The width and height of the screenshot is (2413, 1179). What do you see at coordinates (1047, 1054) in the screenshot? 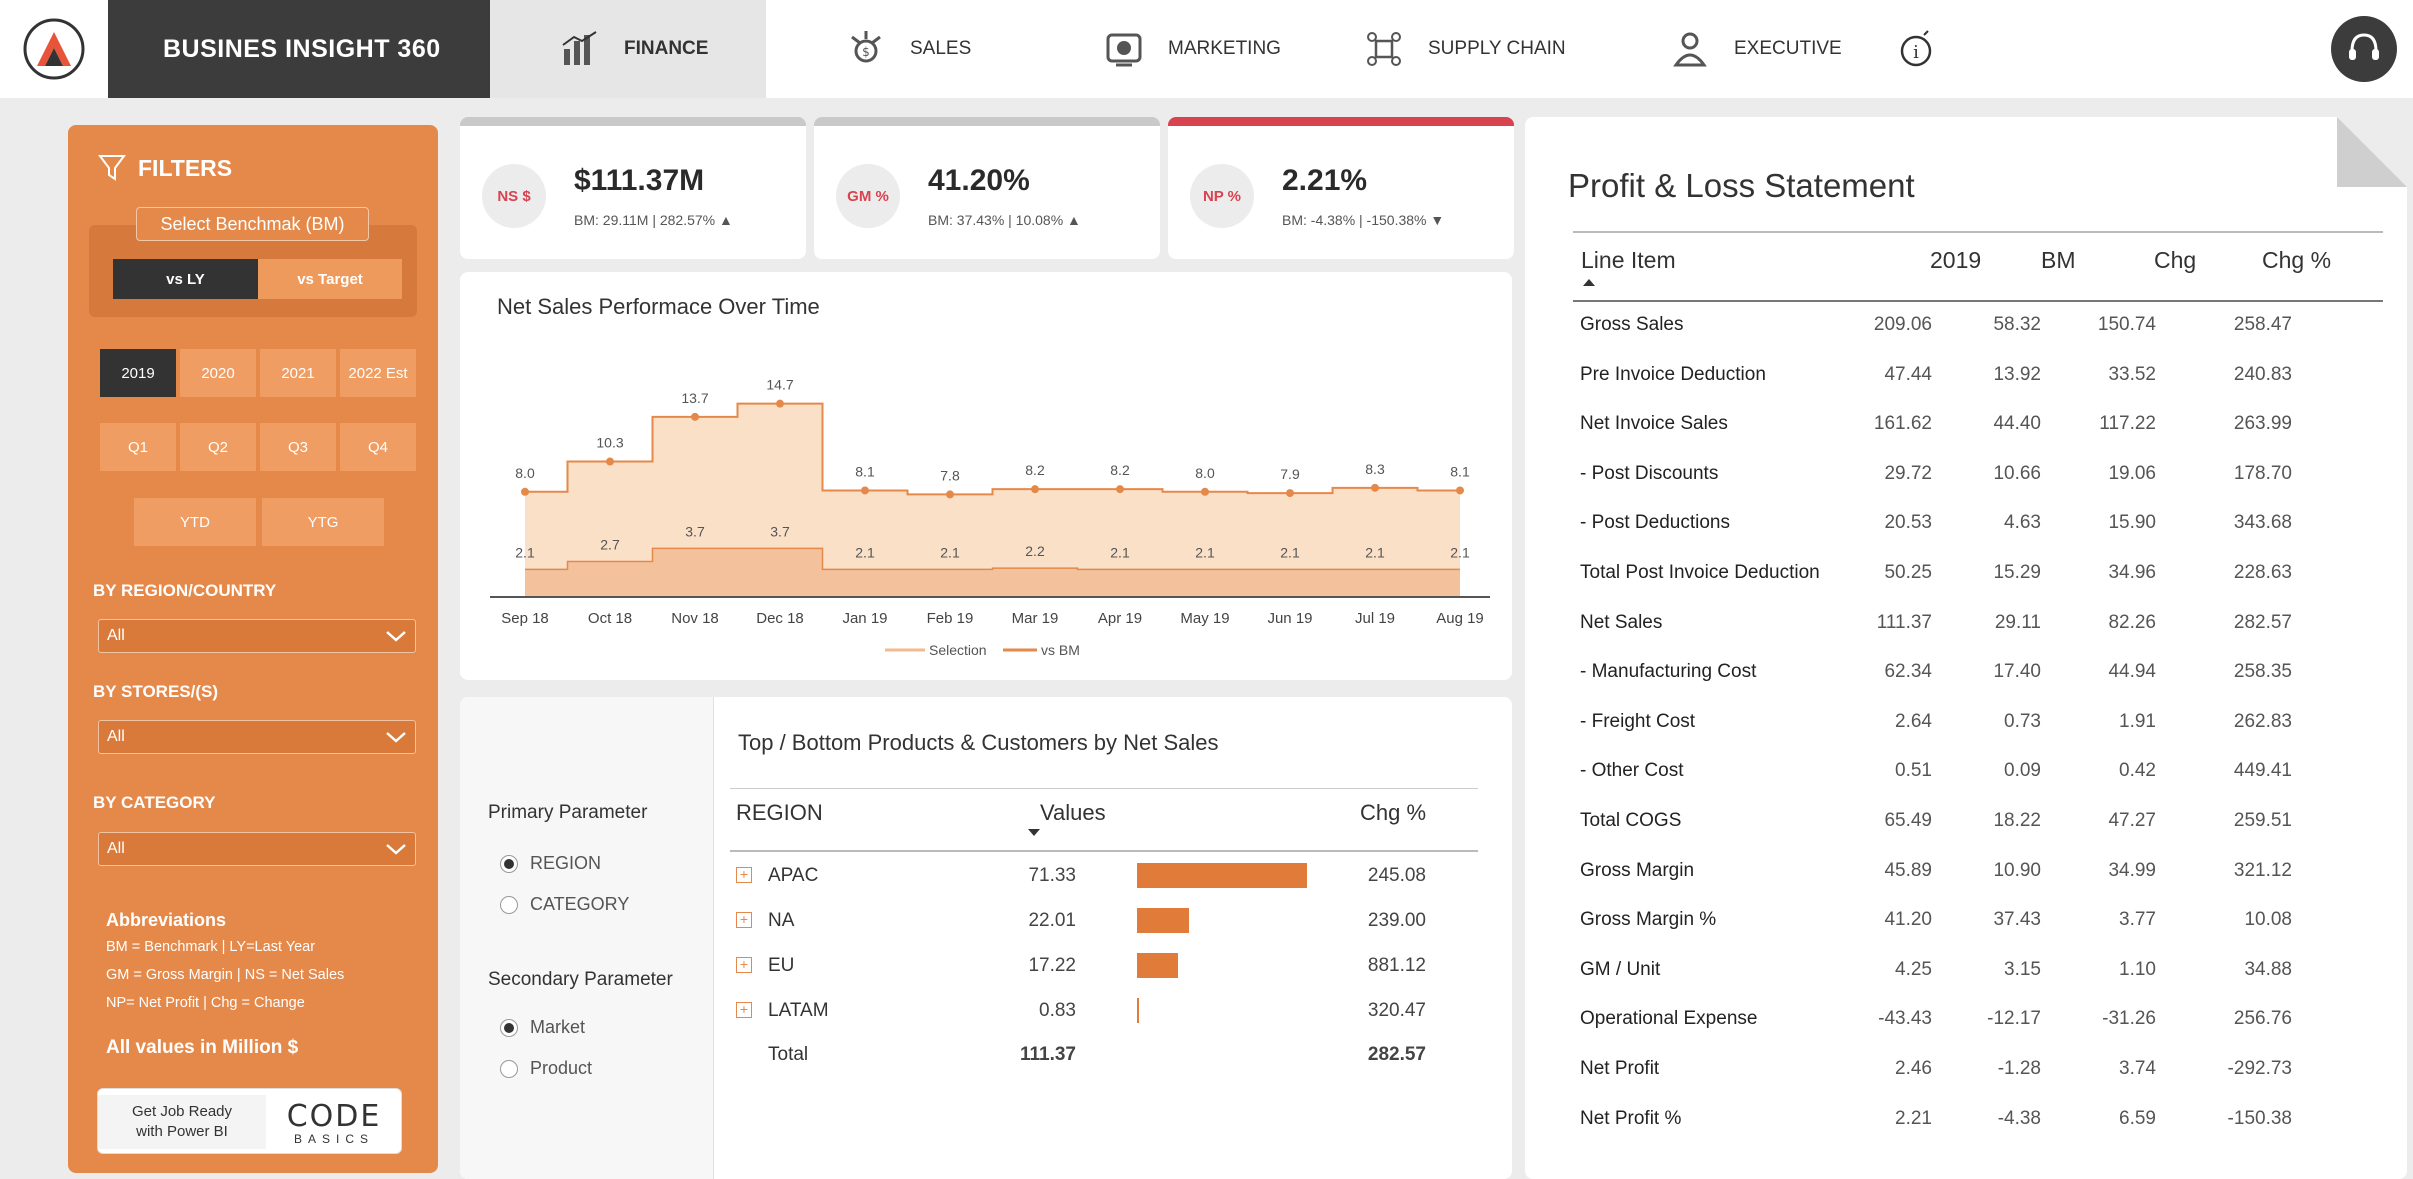
I see `total-value: 111.37` at bounding box center [1047, 1054].